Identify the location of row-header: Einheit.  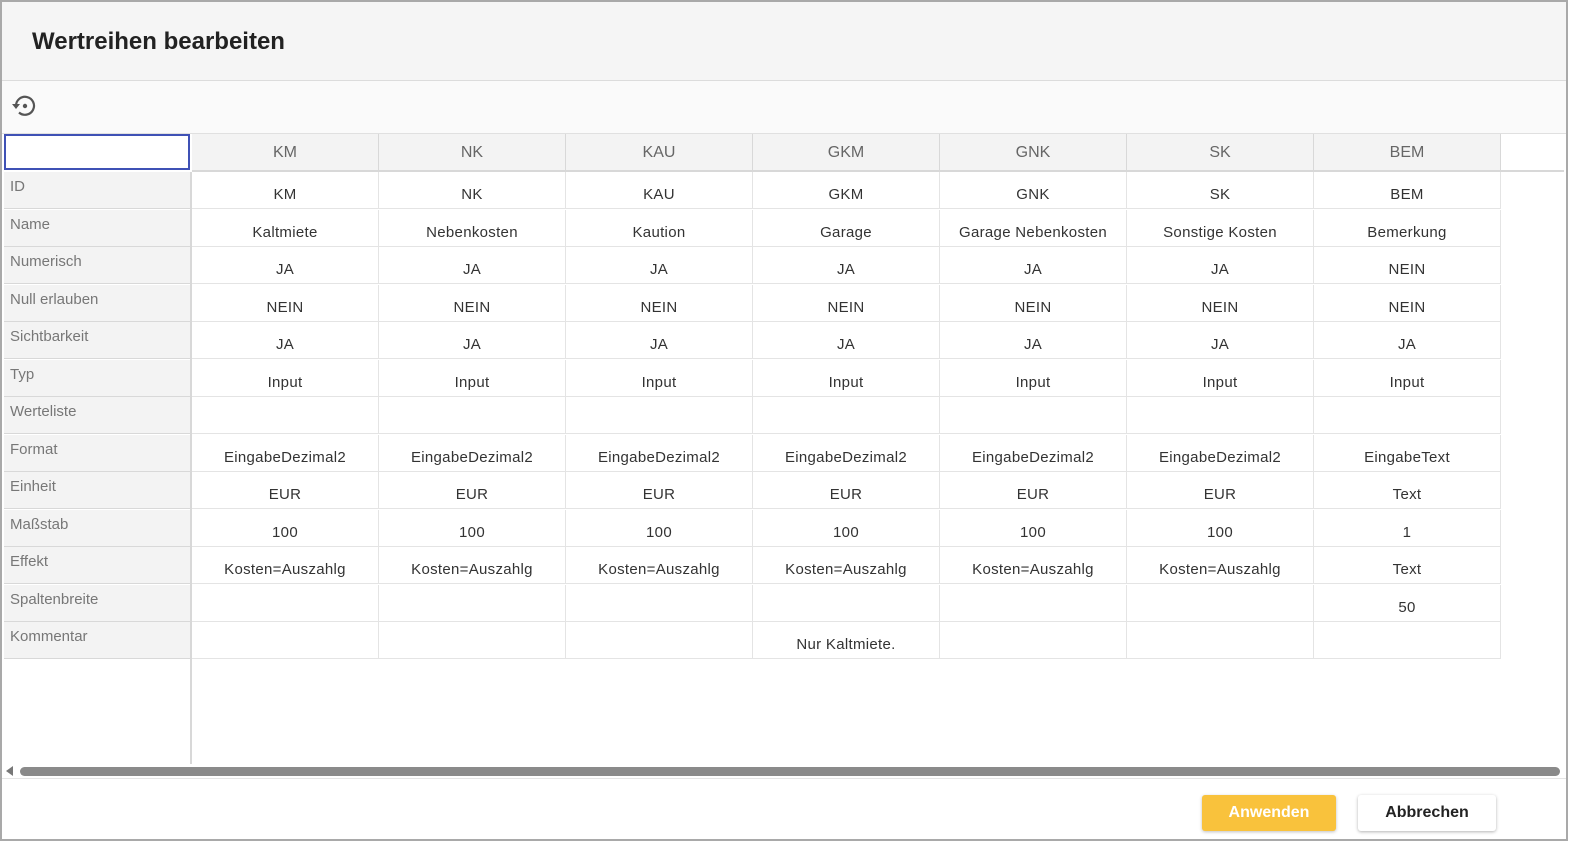
(97, 490).